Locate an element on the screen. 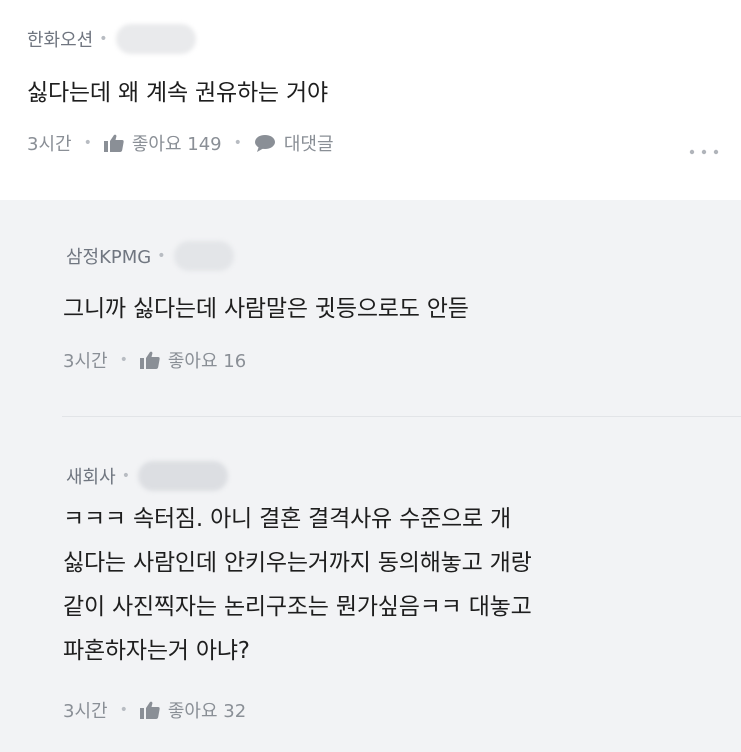 This screenshot has width=741, height=752. reply-text: 그니까 싫다는데 사람말은 귓등으로도 안듣 is located at coordinates (266, 309).